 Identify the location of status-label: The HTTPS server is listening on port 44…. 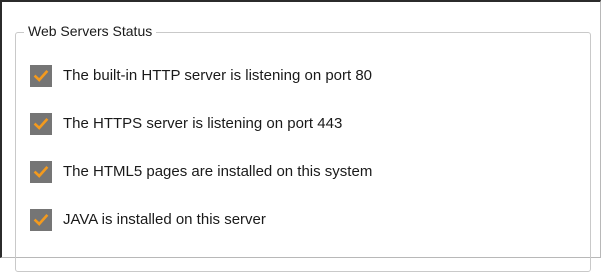
(203, 123).